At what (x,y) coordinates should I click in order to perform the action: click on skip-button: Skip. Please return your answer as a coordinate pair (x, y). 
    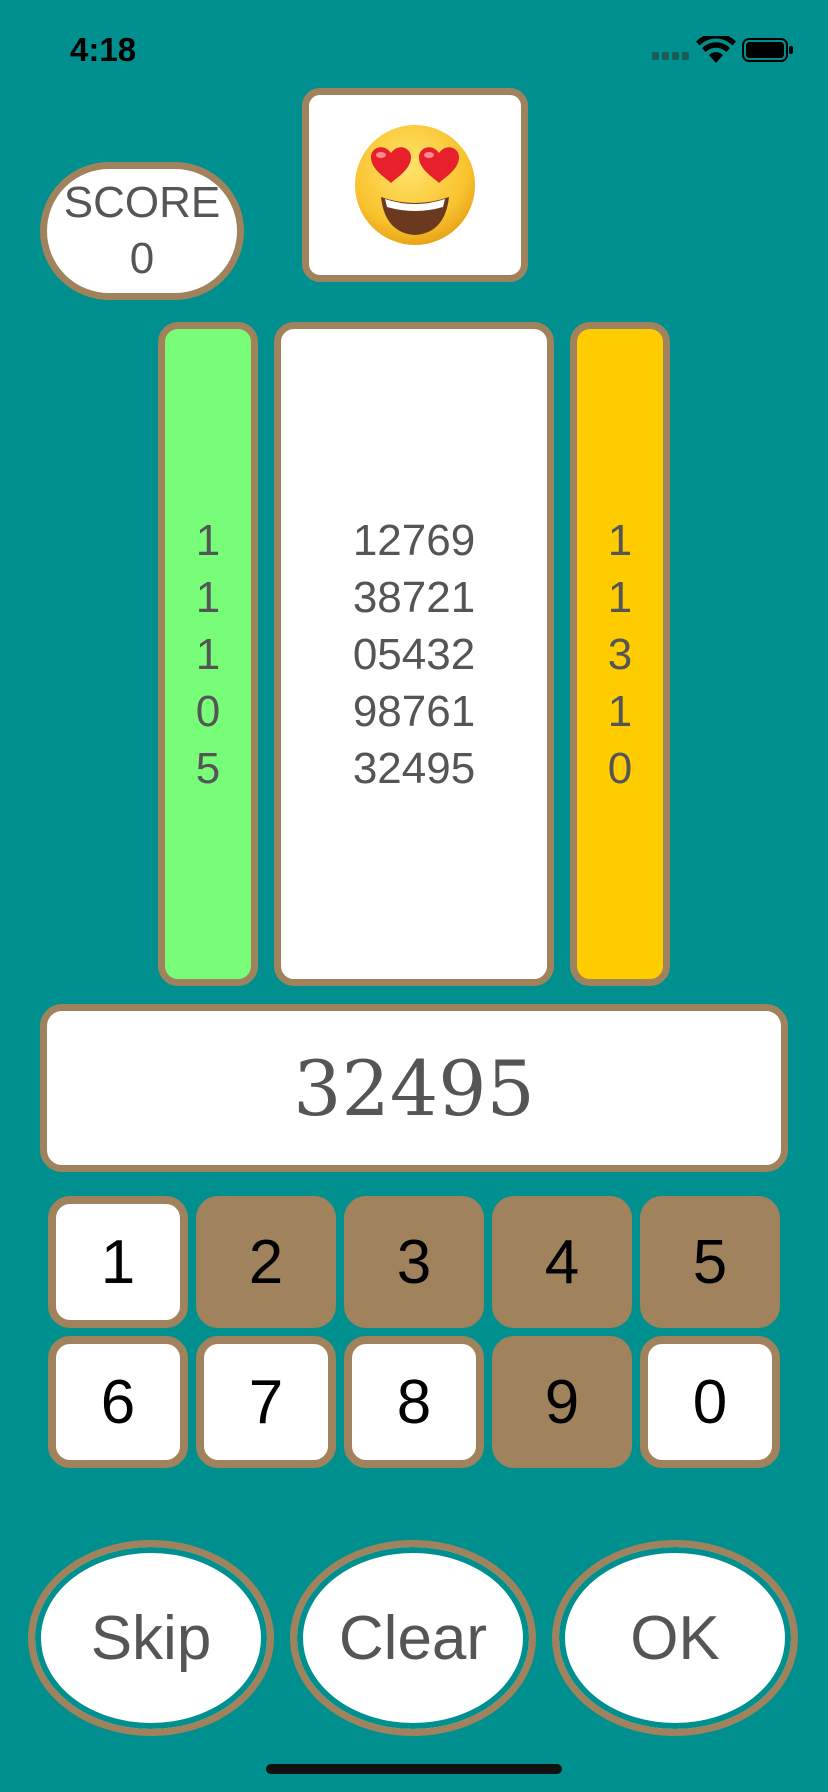
    Looking at the image, I should click on (151, 1638).